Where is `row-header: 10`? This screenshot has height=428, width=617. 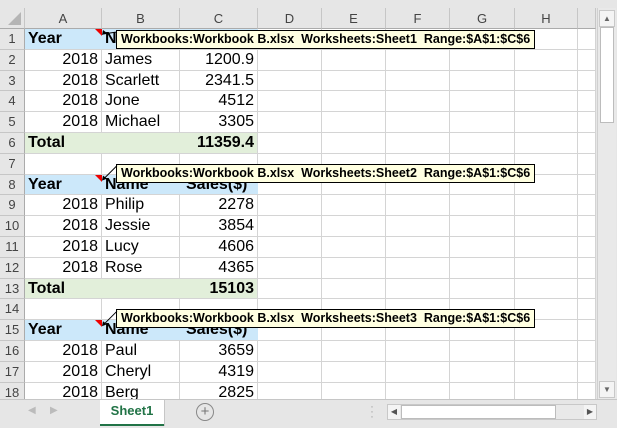 row-header: 10 is located at coordinates (12, 226).